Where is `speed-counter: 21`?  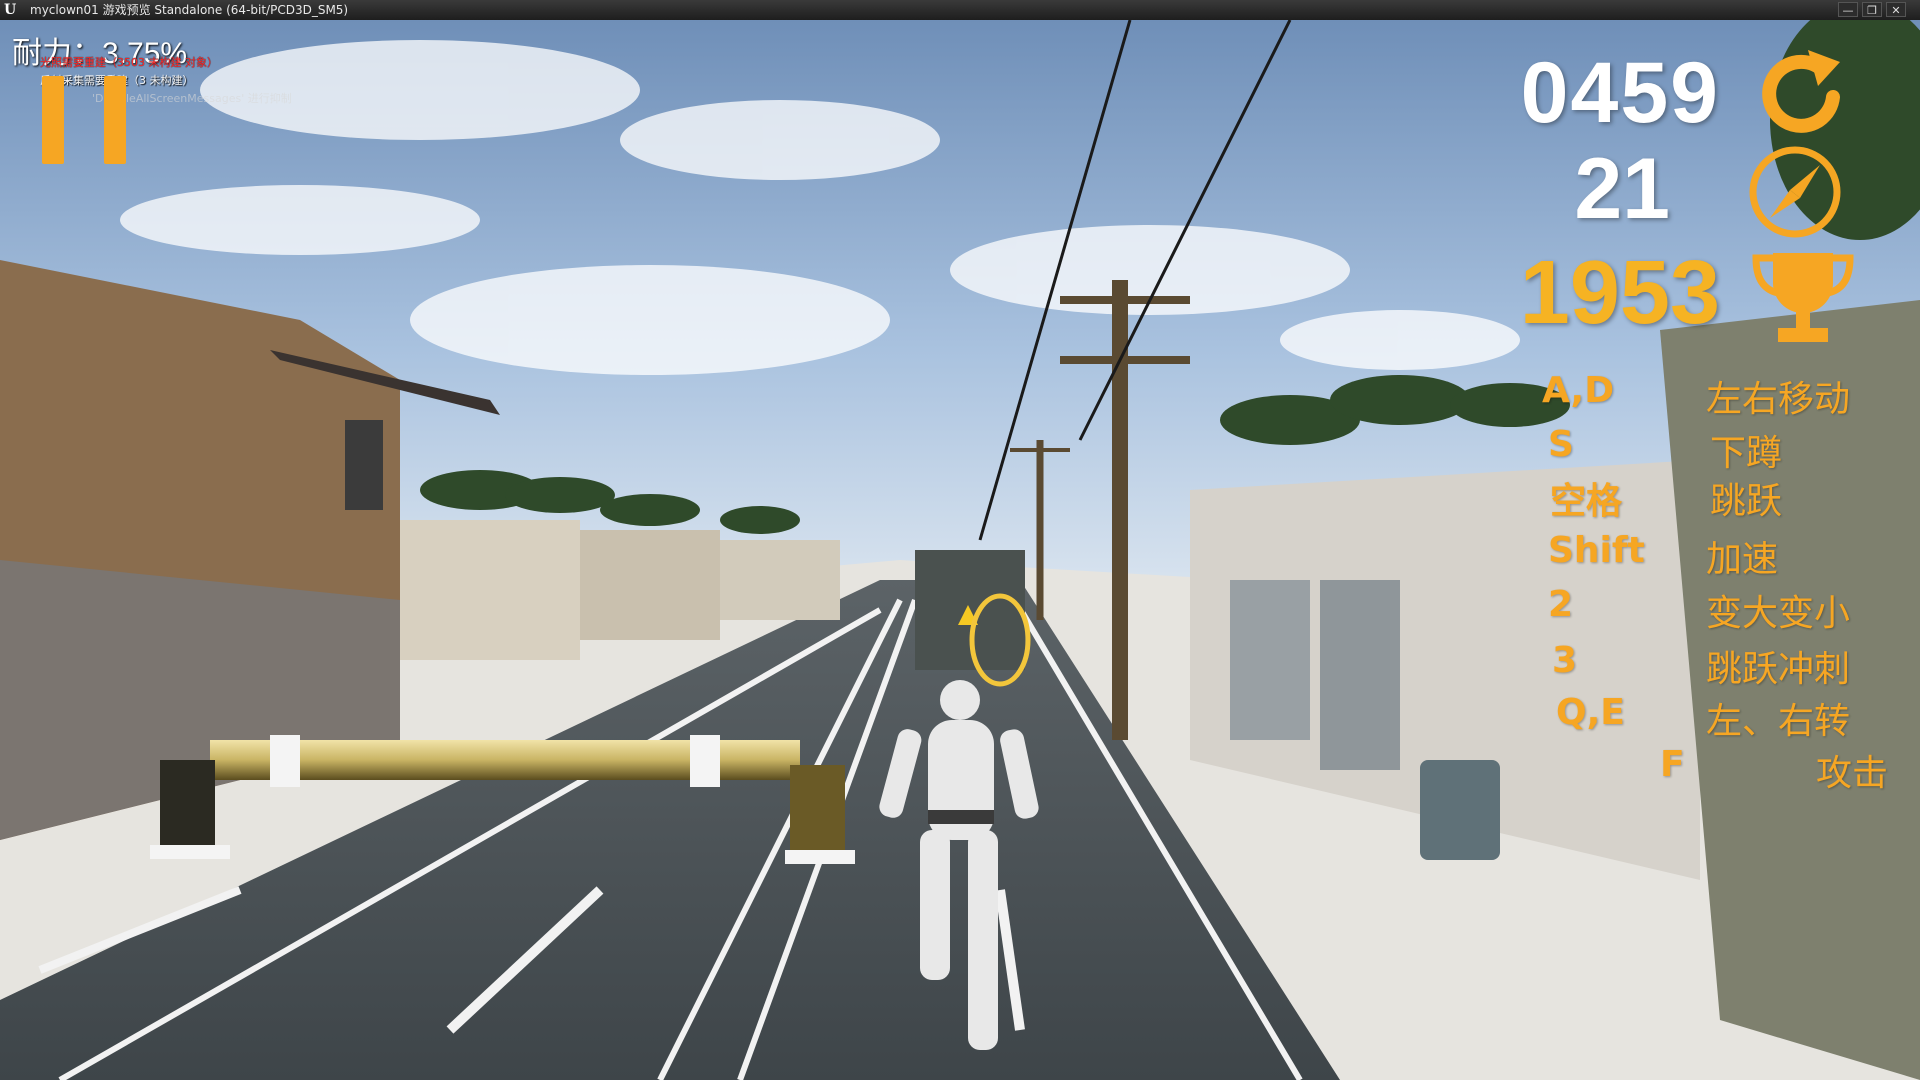 speed-counter: 21 is located at coordinates (1622, 189).